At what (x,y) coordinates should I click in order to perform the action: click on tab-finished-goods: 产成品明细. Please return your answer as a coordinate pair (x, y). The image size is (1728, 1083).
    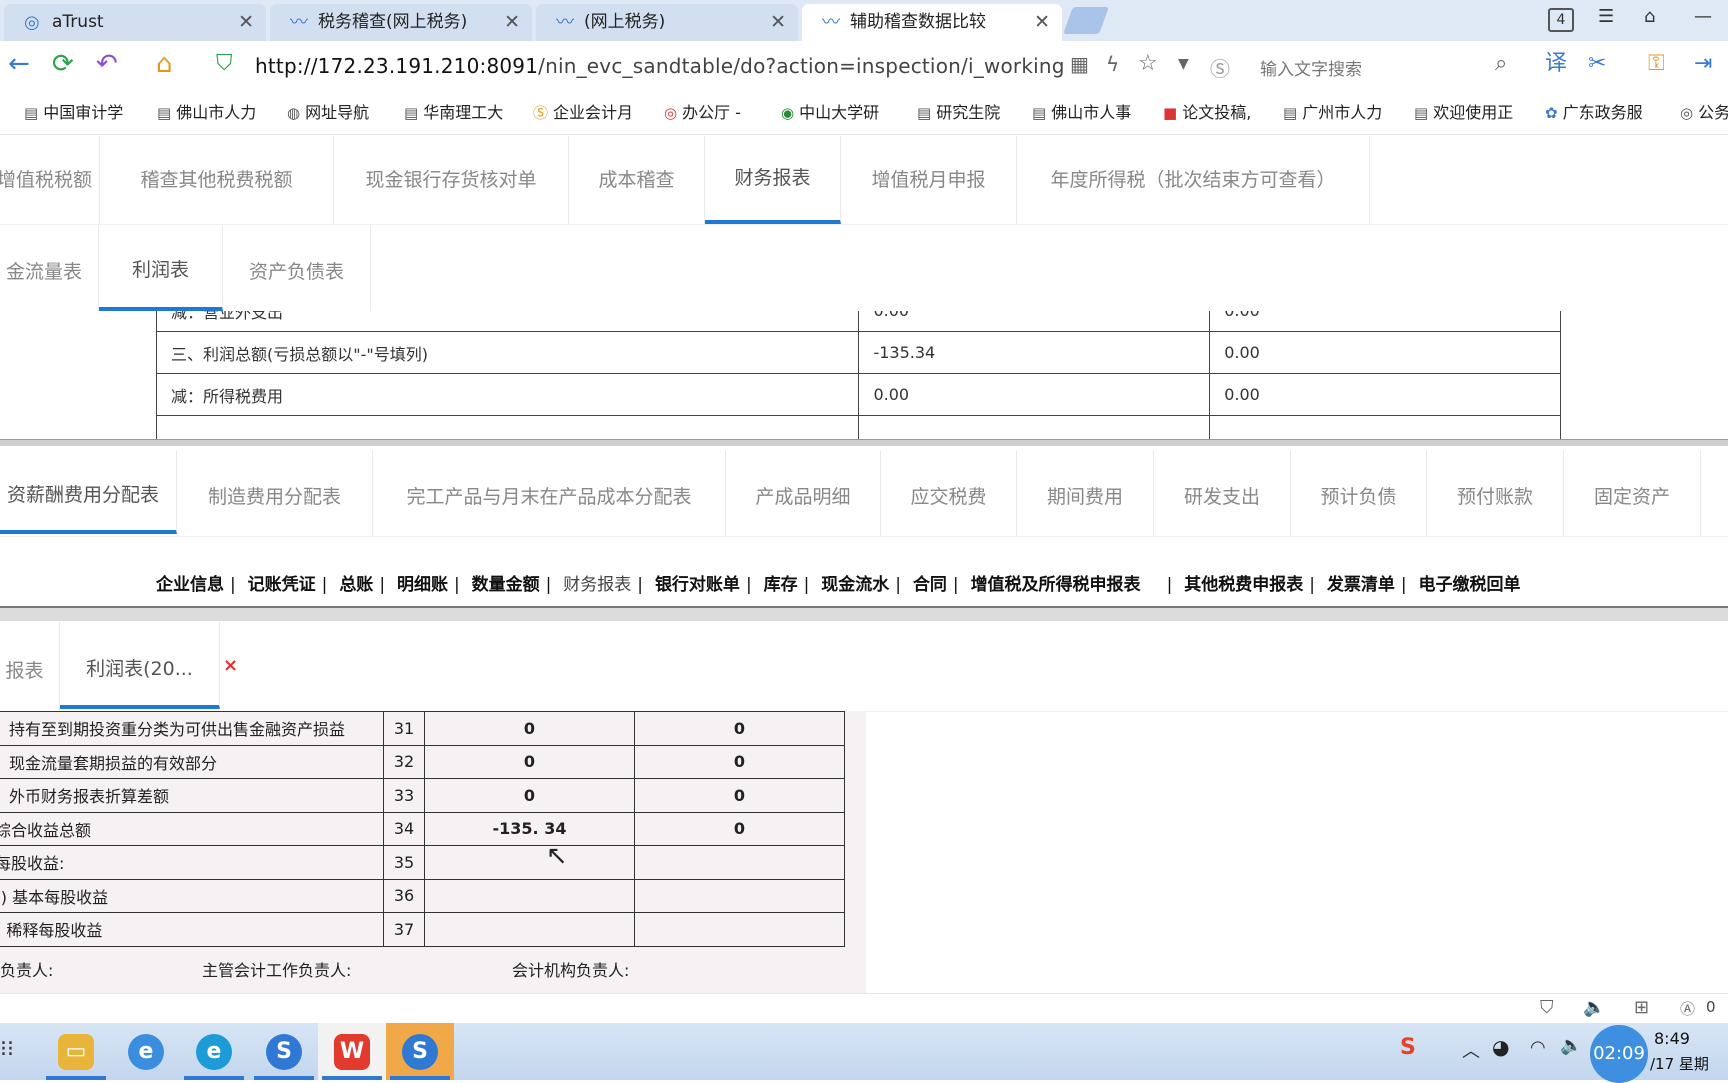
    Looking at the image, I should click on (803, 493).